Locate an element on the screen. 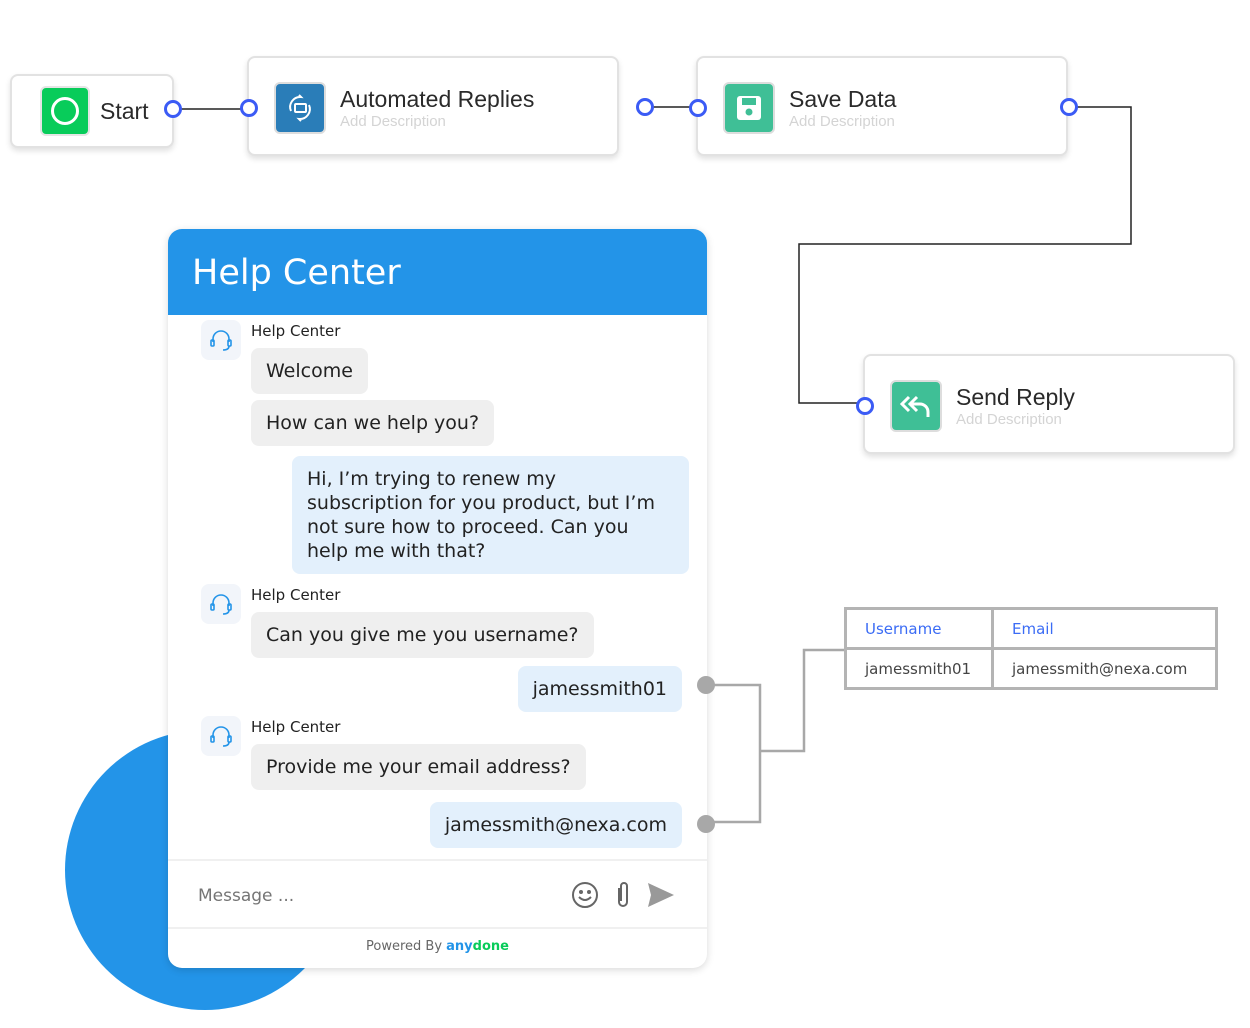 The image size is (1250, 1028). node-send-reply: Send Reply Add Description is located at coordinates (1049, 404).